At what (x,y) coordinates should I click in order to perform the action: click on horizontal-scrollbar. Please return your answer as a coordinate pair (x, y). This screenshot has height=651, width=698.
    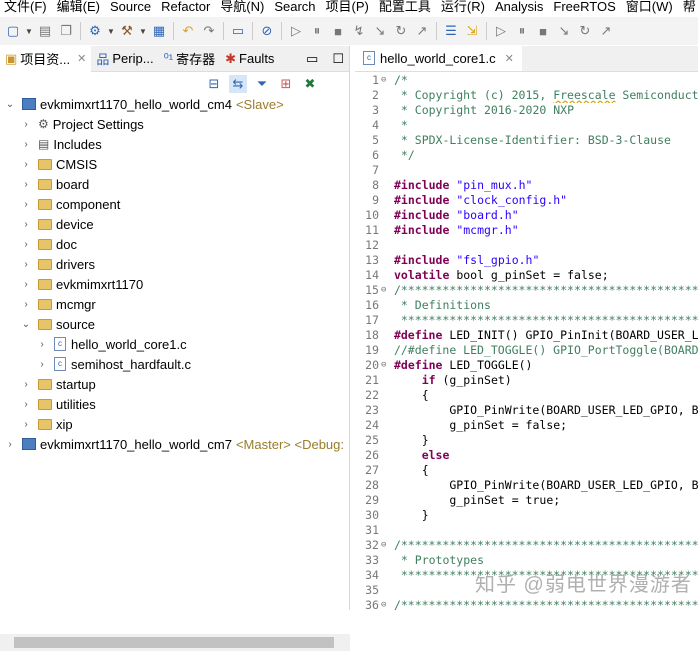
    Looking at the image, I should click on (175, 642).